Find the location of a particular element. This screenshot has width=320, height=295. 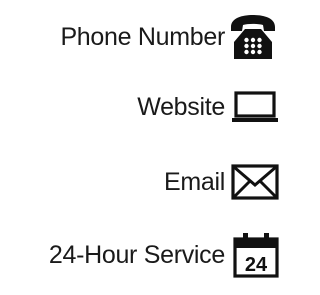

24-hour-service-label: 24-Hour Service is located at coordinates (136, 255).